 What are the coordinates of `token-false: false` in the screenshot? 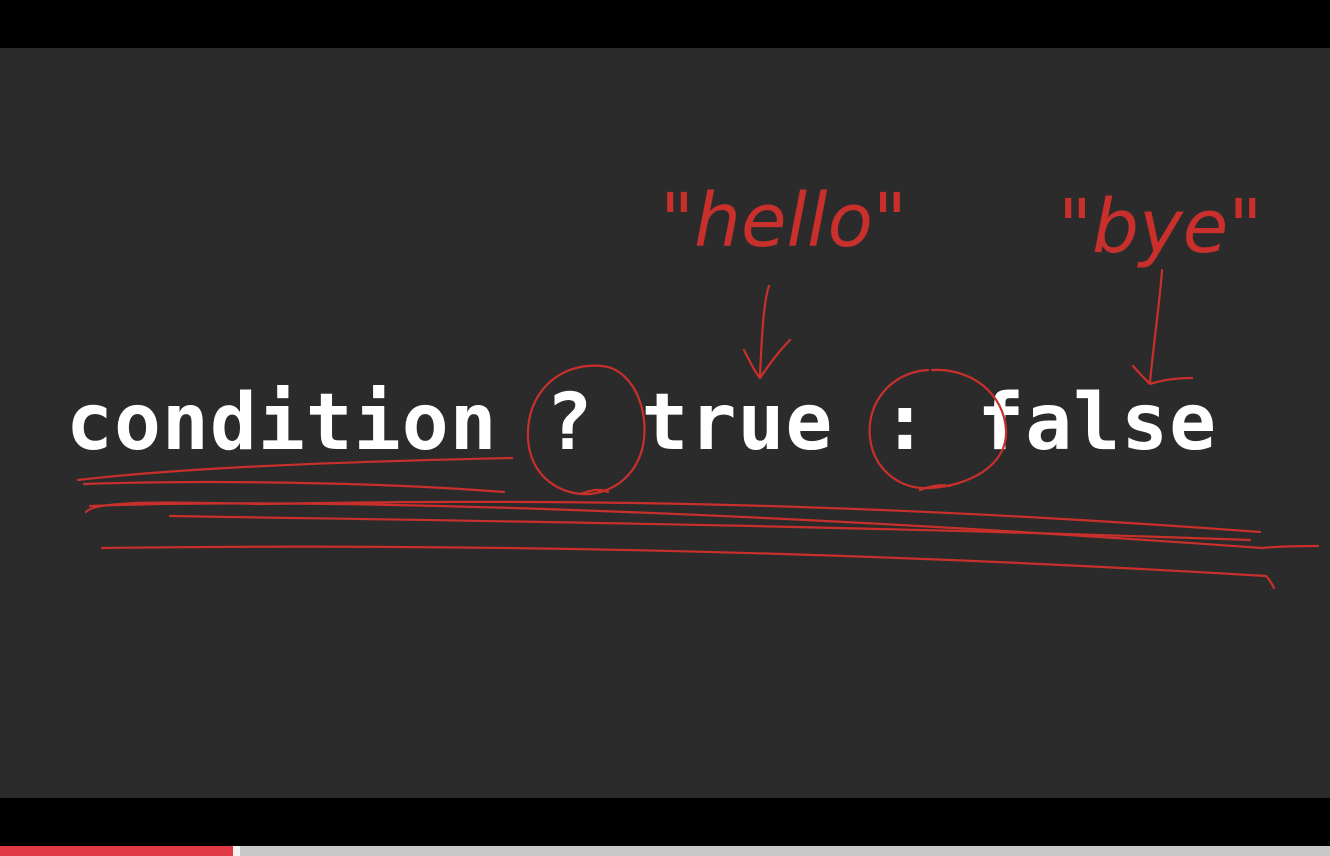 It's located at (1097, 423).